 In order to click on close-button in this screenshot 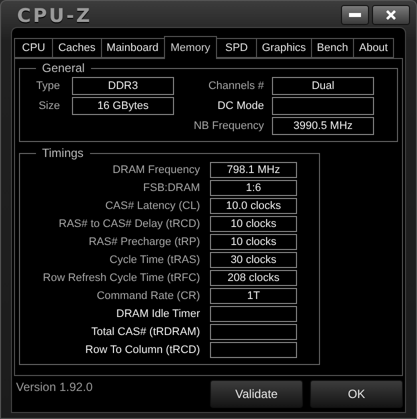, I will do `click(391, 15)`.